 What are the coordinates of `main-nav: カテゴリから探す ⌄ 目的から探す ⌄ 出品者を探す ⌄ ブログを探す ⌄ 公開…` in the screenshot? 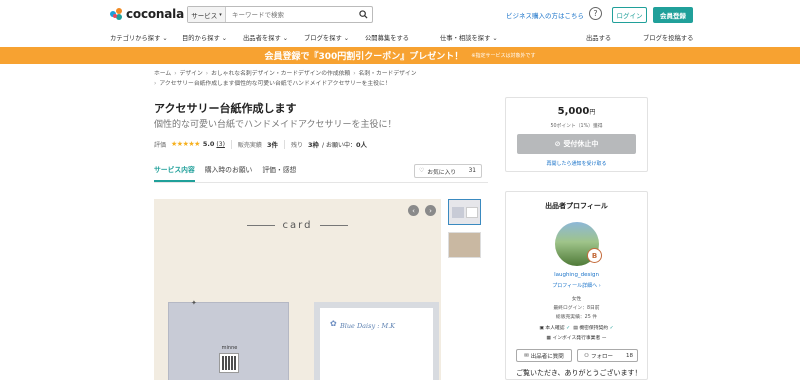 It's located at (400, 38).